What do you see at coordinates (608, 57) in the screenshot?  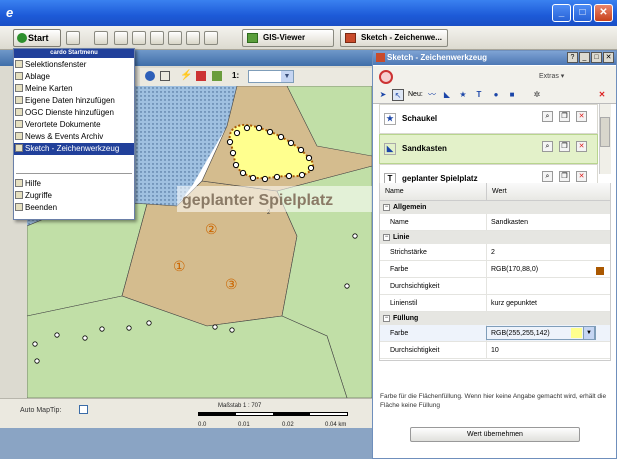 I see `panel-close-button: ✕` at bounding box center [608, 57].